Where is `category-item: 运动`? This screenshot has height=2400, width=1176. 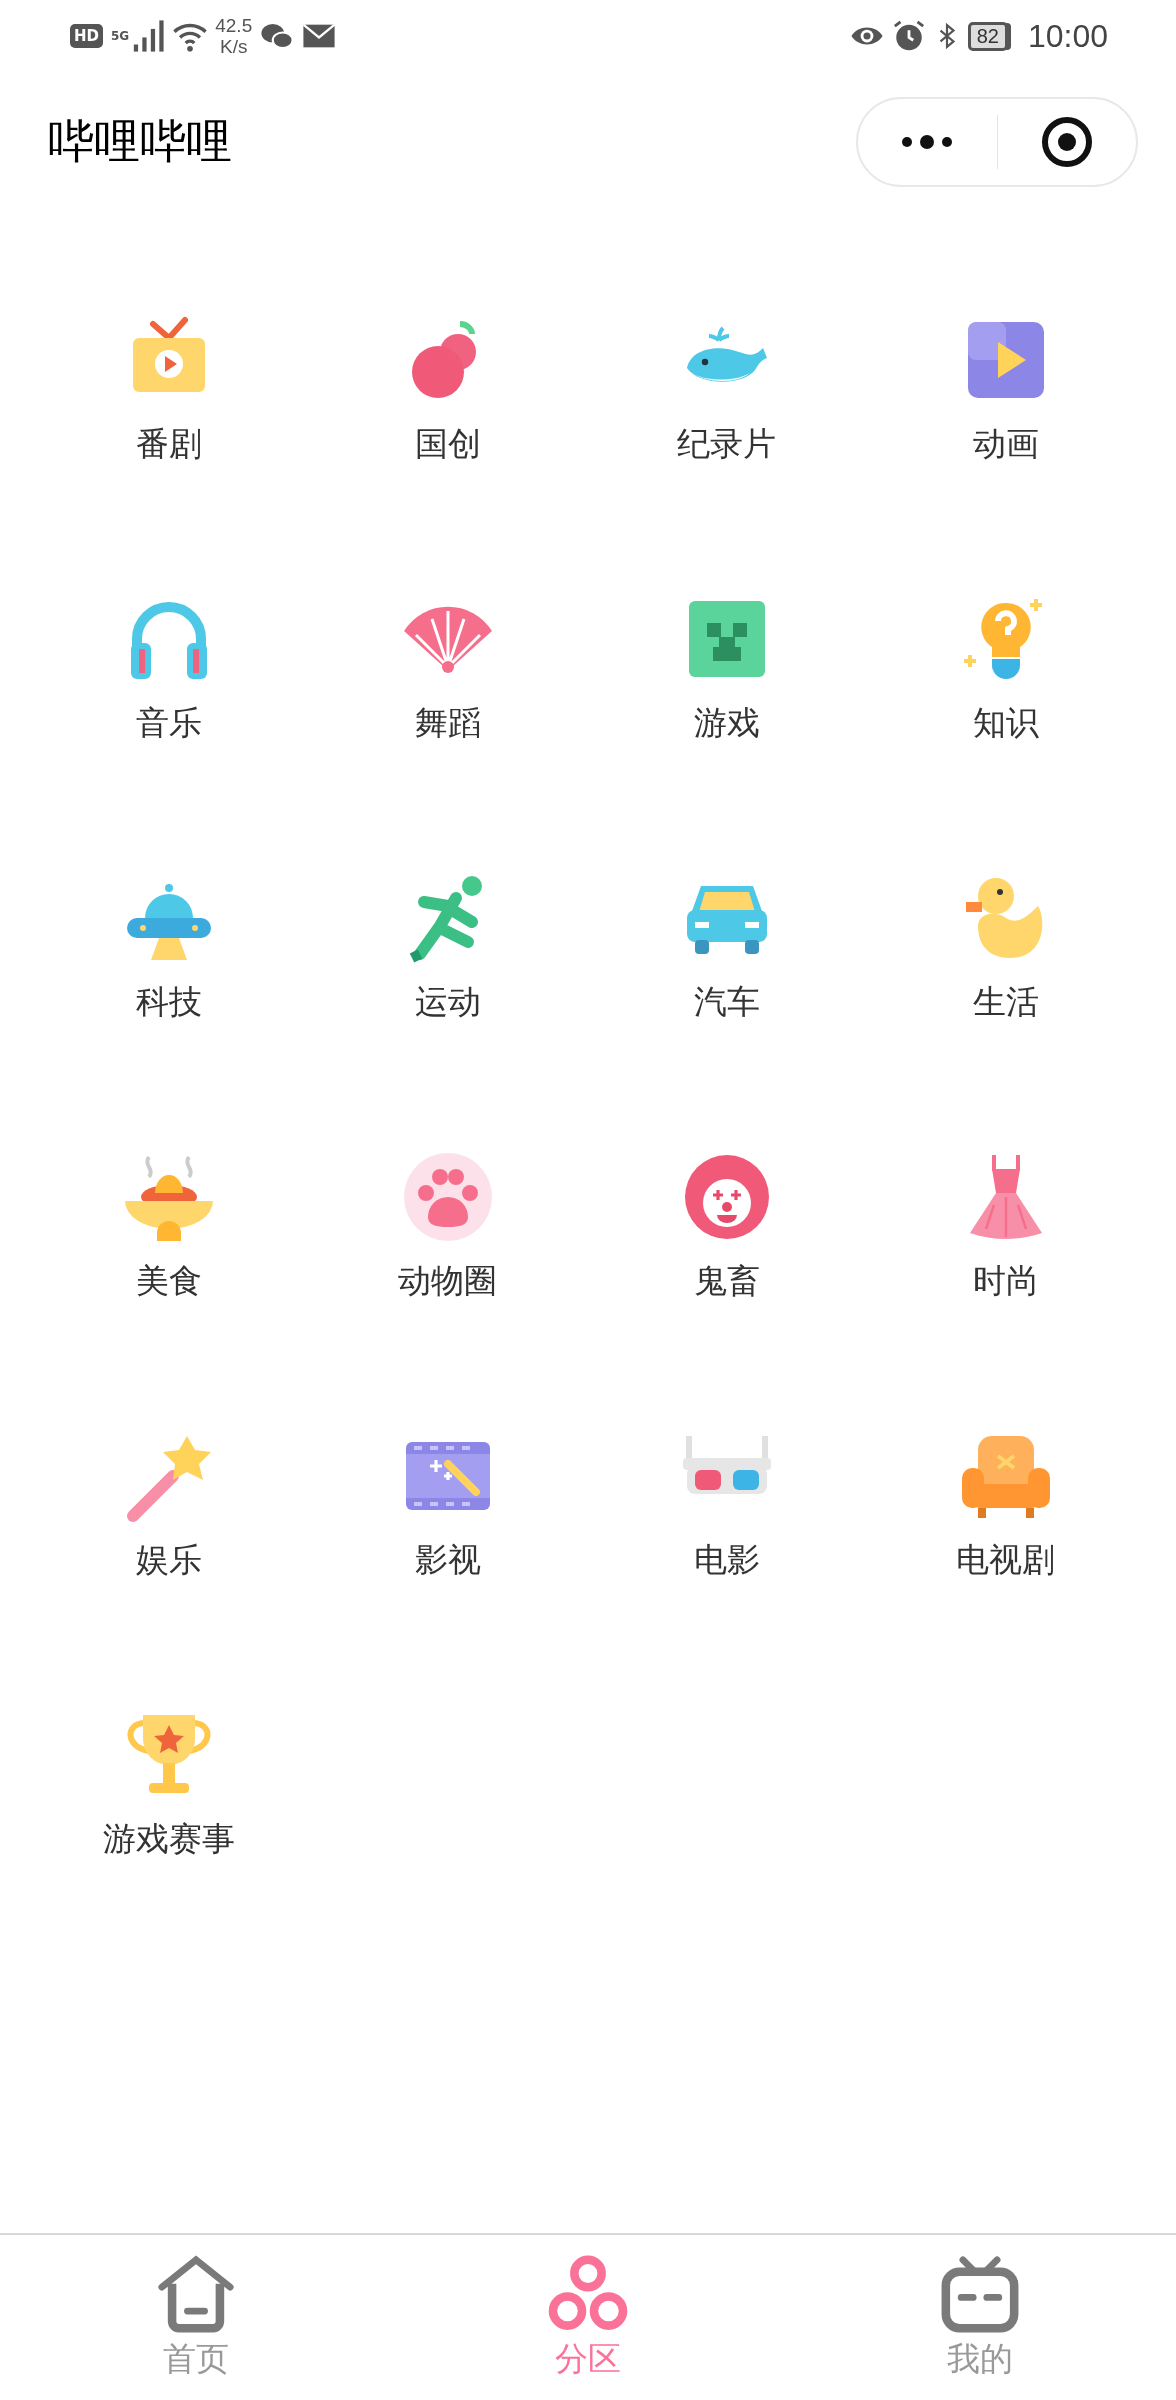 category-item: 运动 is located at coordinates (447, 989).